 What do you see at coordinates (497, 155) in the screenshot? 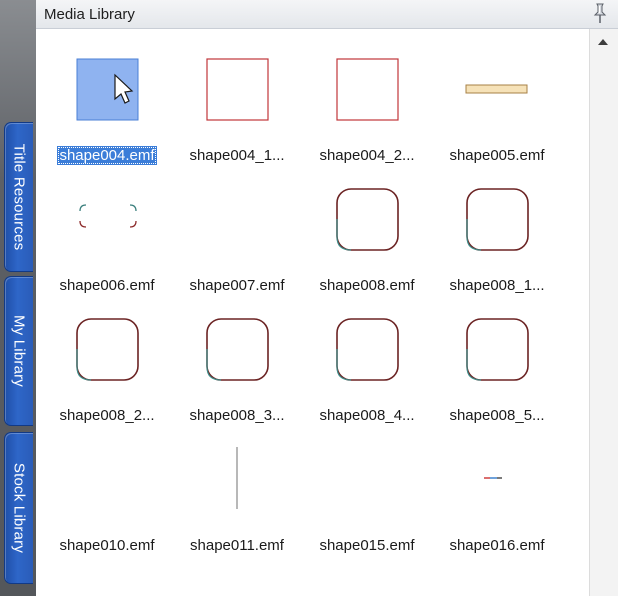
I see `media-item-label: shape005.emf` at bounding box center [497, 155].